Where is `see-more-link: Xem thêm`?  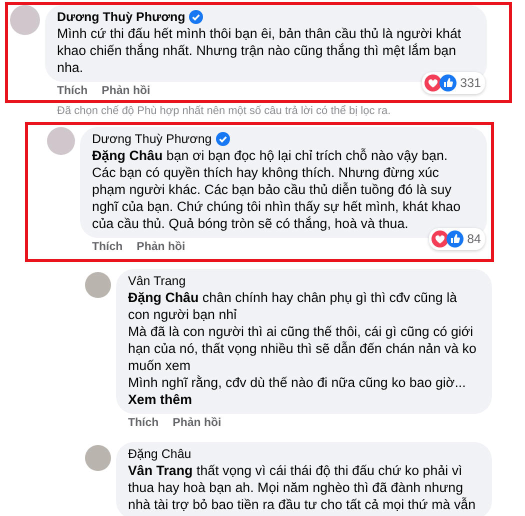
see-more-link: Xem thêm is located at coordinates (304, 399).